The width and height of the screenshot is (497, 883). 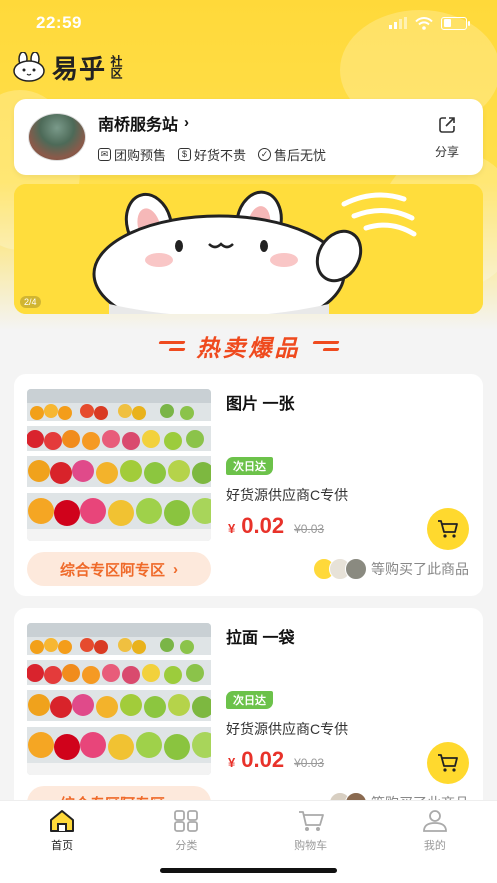 What do you see at coordinates (138, 125) in the screenshot?
I see `station-name: 南桥服务站` at bounding box center [138, 125].